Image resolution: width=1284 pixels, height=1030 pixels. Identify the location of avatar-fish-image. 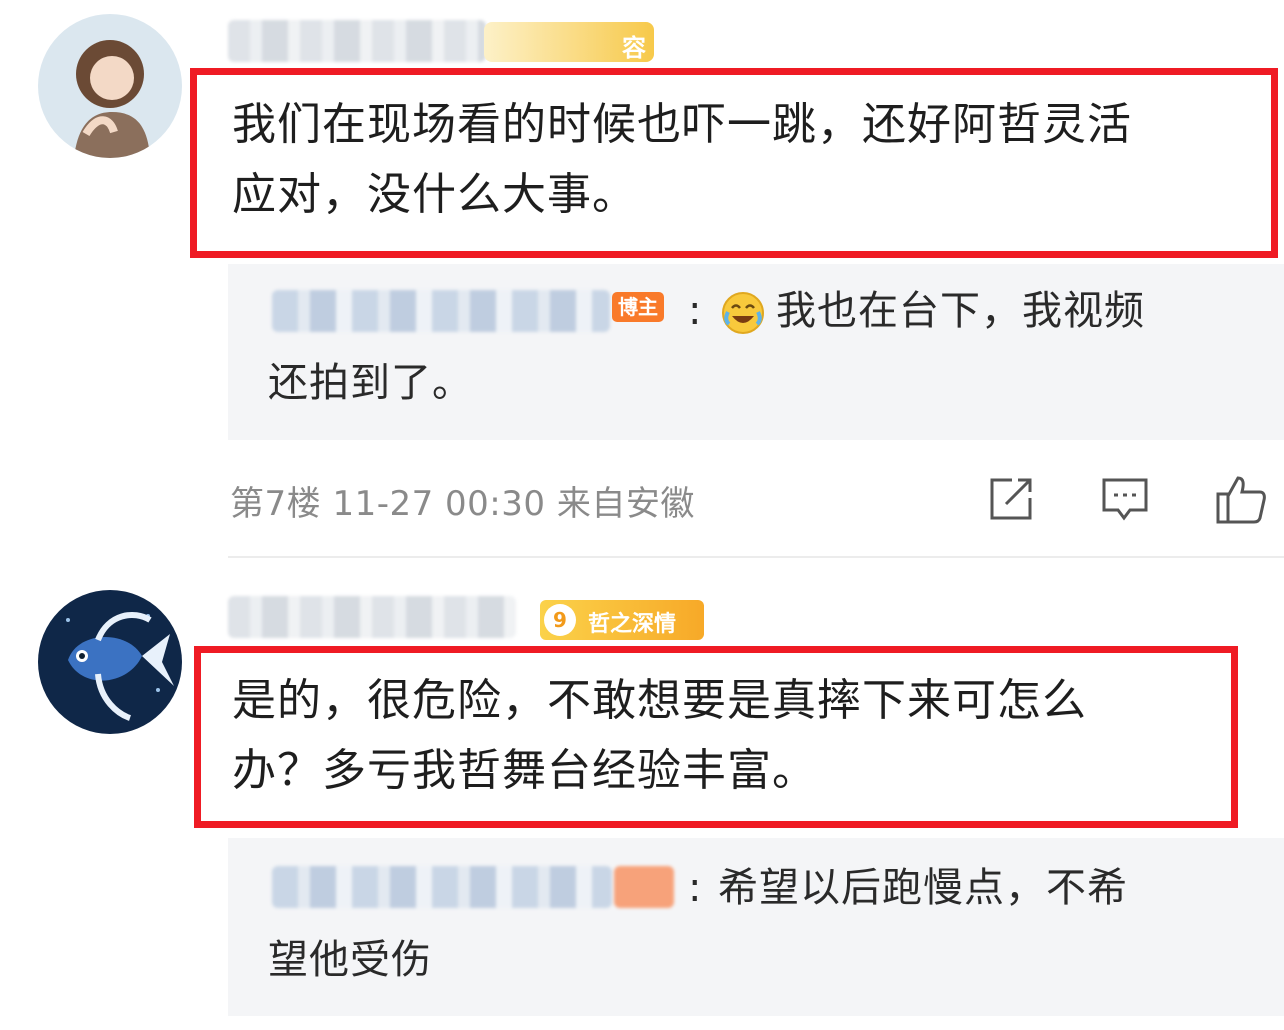
(110, 662).